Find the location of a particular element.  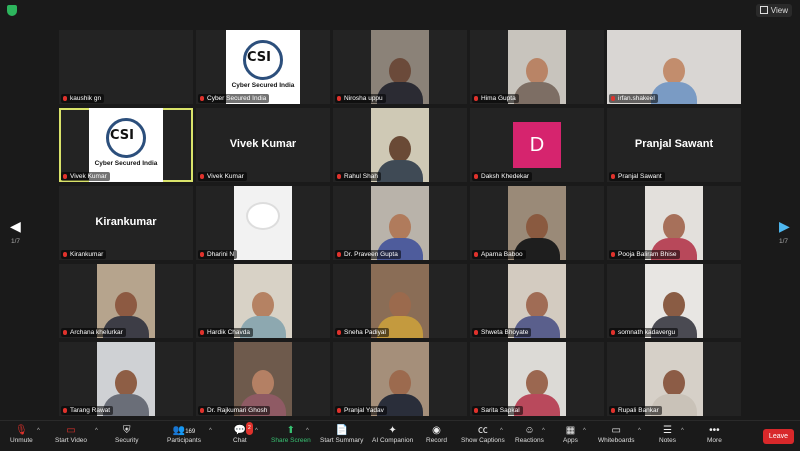

chat-button: 💬 2 Chat is located at coordinates (243, 433).